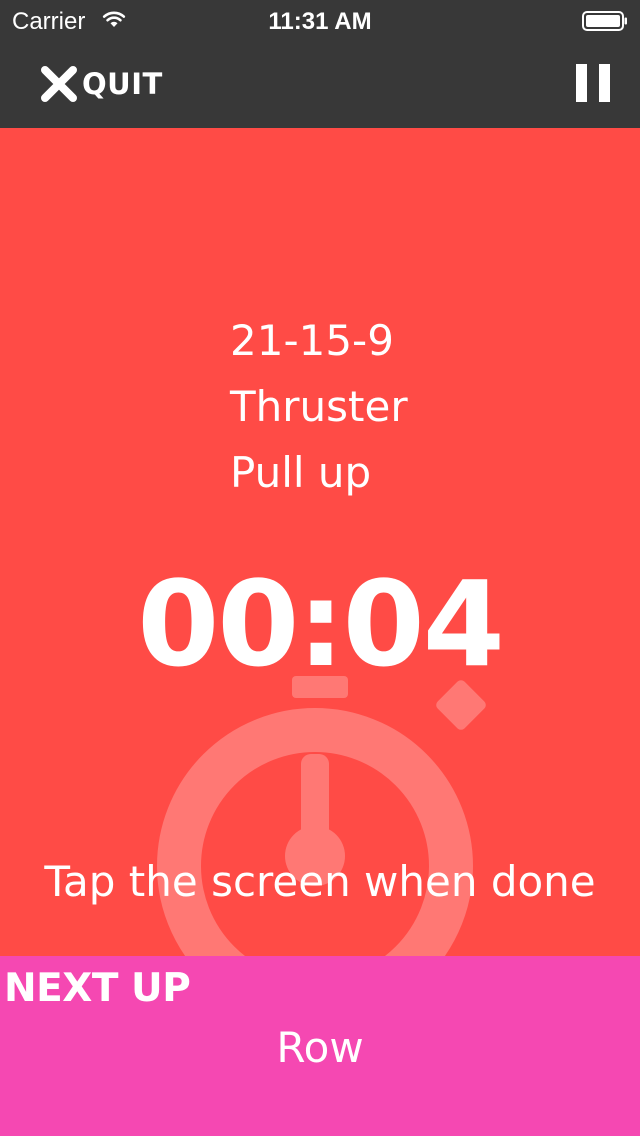 This screenshot has width=640, height=1136. I want to click on quit-button: QUIT, so click(101, 84).